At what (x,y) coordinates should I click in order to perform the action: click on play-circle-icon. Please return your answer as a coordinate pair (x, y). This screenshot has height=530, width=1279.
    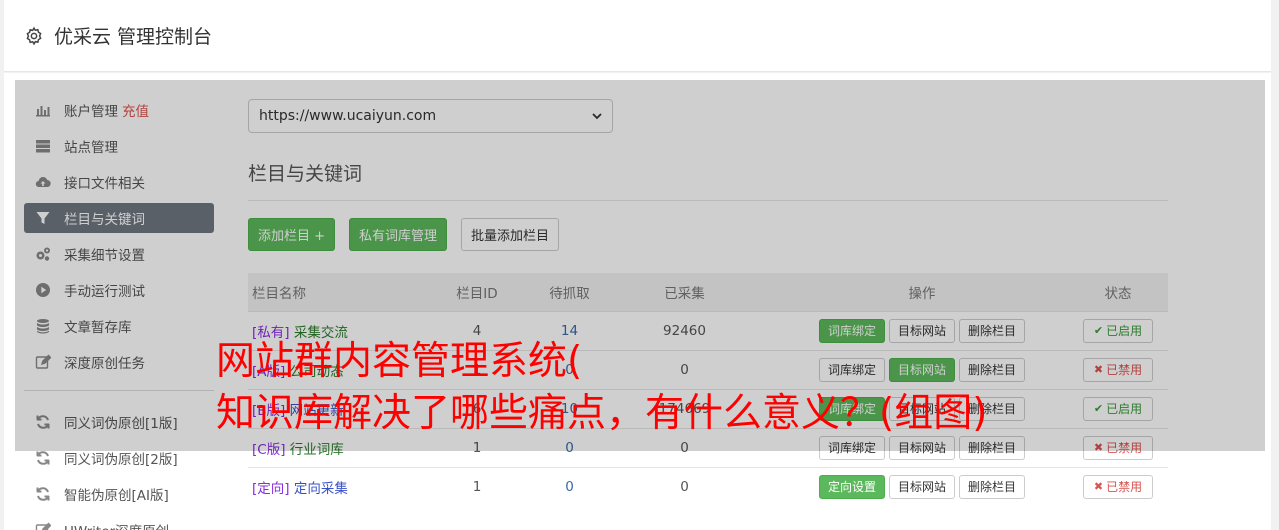
    Looking at the image, I should click on (43, 290).